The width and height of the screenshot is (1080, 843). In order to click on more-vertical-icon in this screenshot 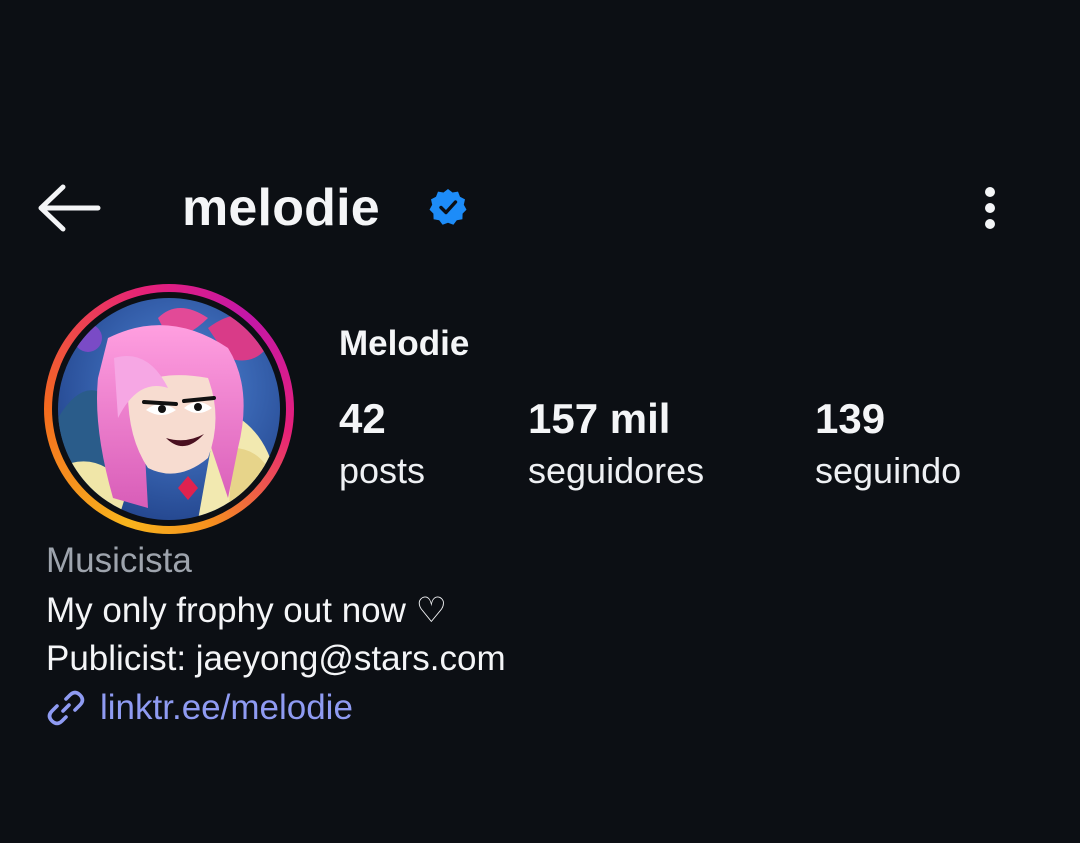, I will do `click(990, 208)`.